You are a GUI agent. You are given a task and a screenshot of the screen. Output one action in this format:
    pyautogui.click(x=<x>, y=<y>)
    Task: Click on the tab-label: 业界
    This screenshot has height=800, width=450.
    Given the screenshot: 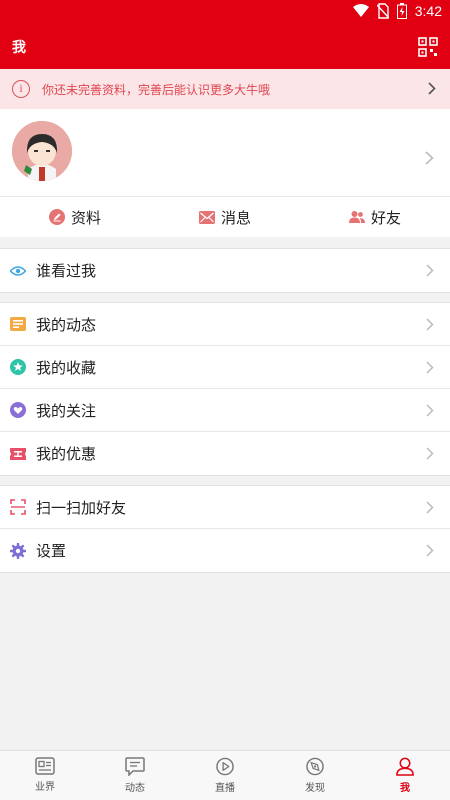 What is the action you would take?
    pyautogui.click(x=45, y=787)
    